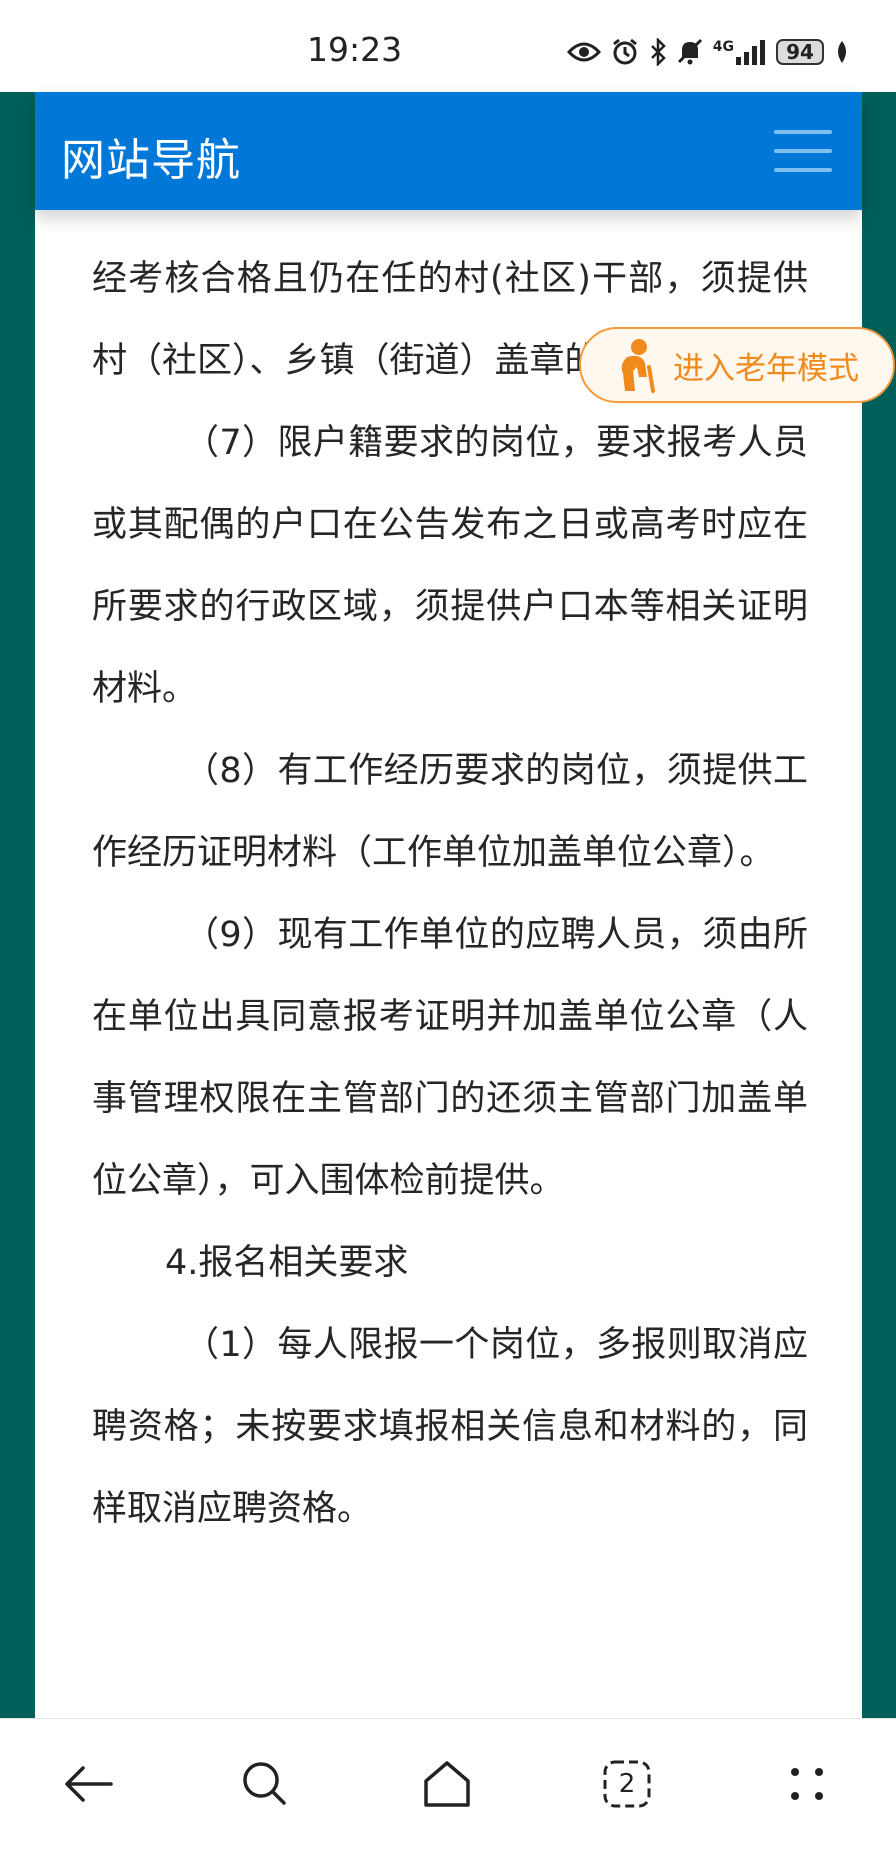 The image size is (896, 1849). What do you see at coordinates (708, 52) in the screenshot?
I see `status-icons: 4G 94` at bounding box center [708, 52].